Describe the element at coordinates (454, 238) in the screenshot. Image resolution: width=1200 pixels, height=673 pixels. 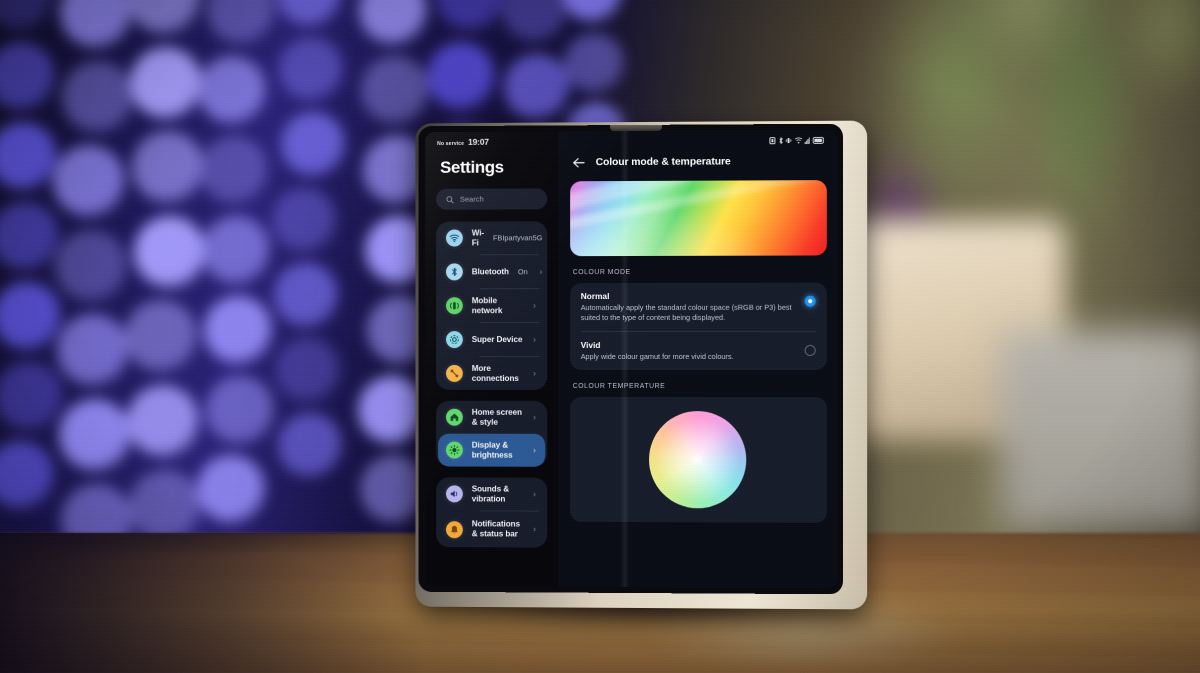
I see `wifi-icon` at that location.